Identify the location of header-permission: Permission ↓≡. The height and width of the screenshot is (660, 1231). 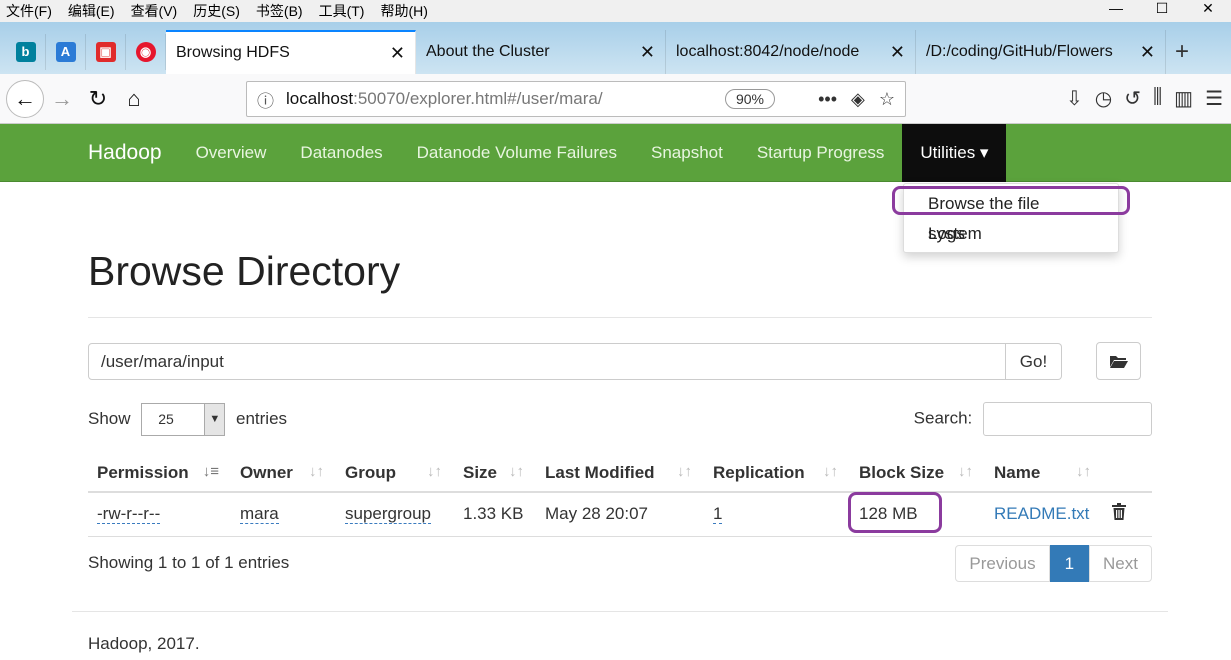
(159, 473).